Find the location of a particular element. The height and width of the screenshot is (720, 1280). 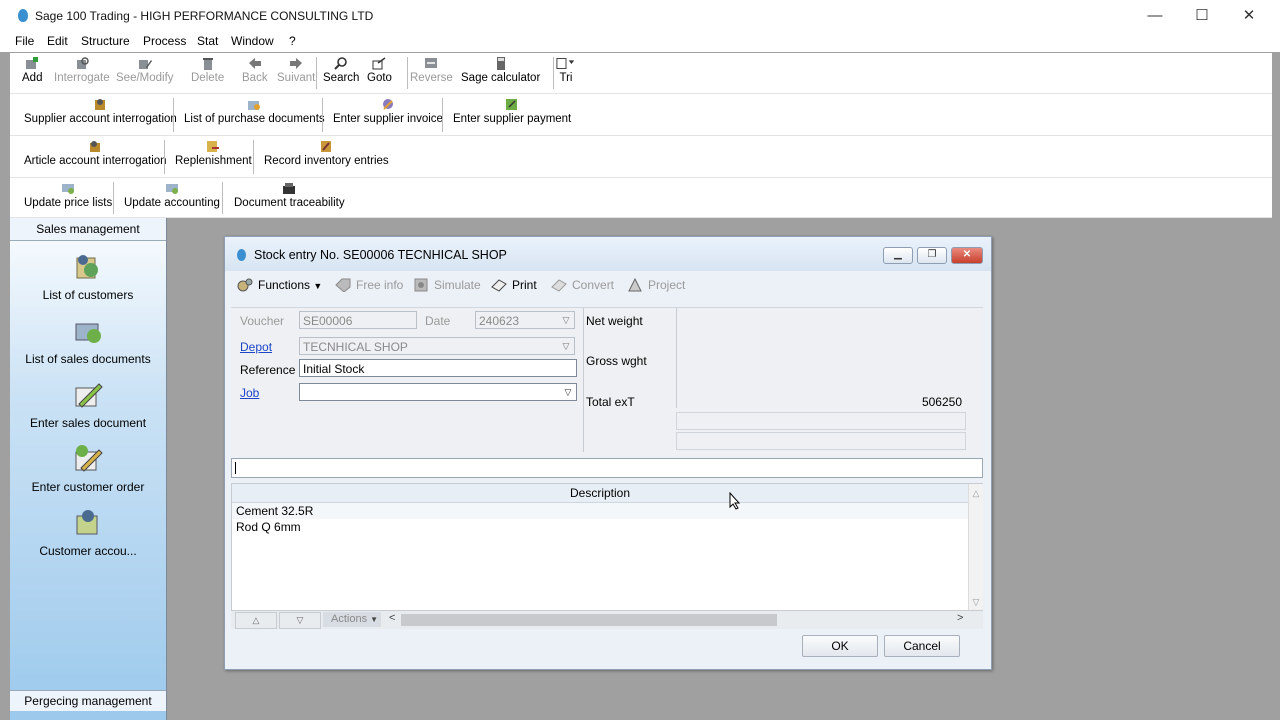

voucher-field: SE00006 is located at coordinates (358, 320).